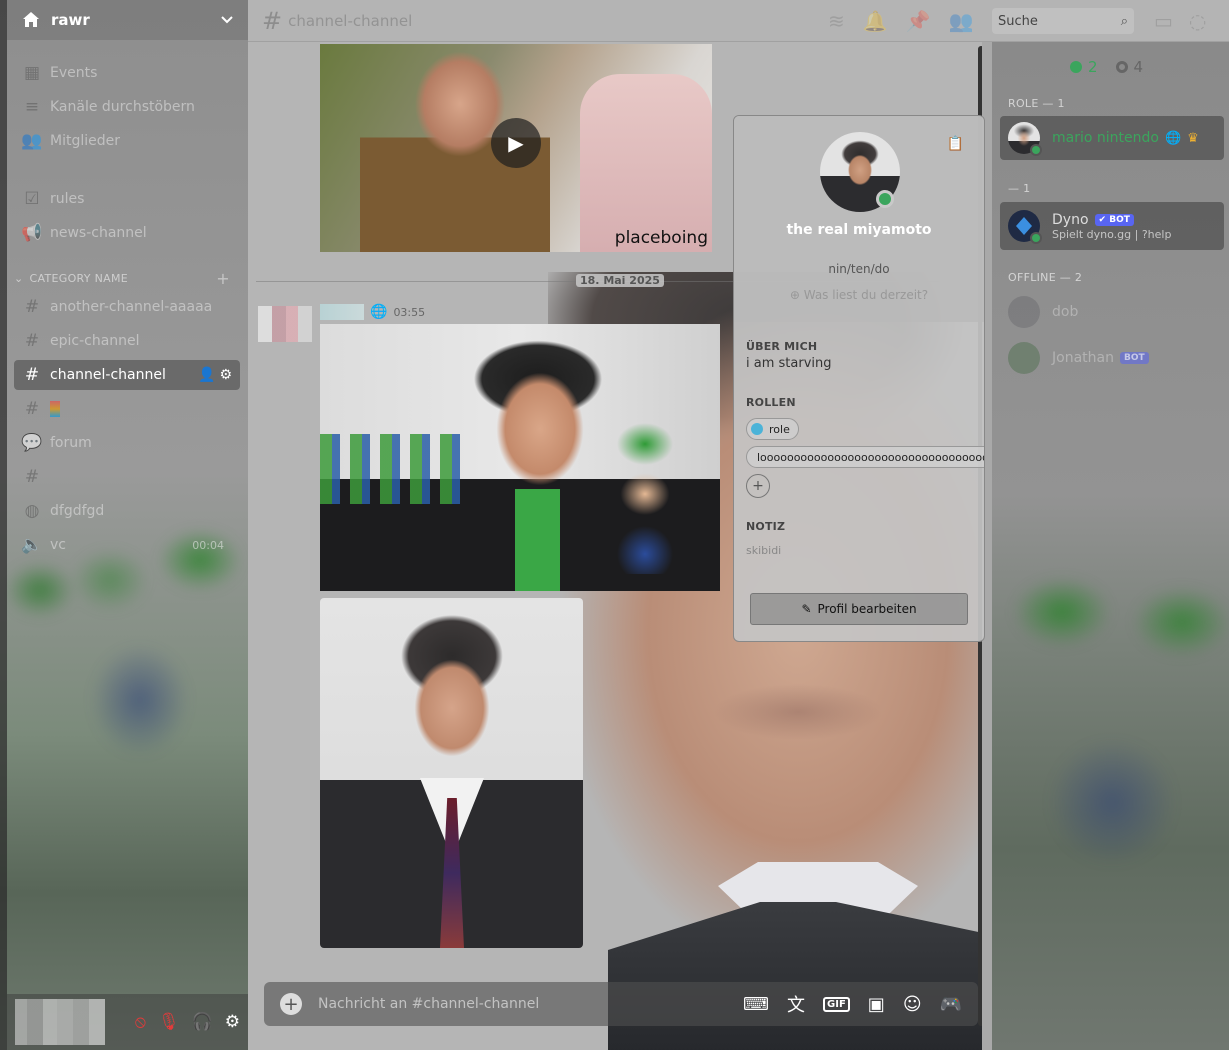 This screenshot has width=1229, height=1050. Describe the element at coordinates (1197, 21) in the screenshot. I see `help-icon: ◌` at that location.